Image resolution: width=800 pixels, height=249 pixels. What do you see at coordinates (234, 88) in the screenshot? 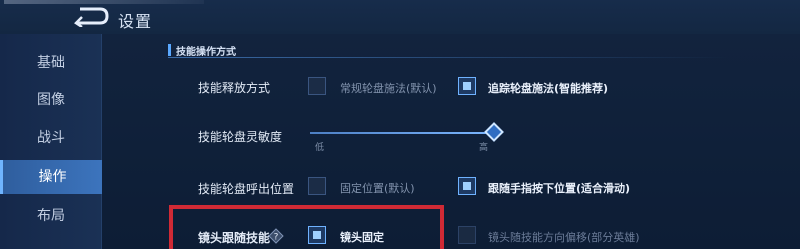
I see `cast-mode-label: 技能释放方式` at bounding box center [234, 88].